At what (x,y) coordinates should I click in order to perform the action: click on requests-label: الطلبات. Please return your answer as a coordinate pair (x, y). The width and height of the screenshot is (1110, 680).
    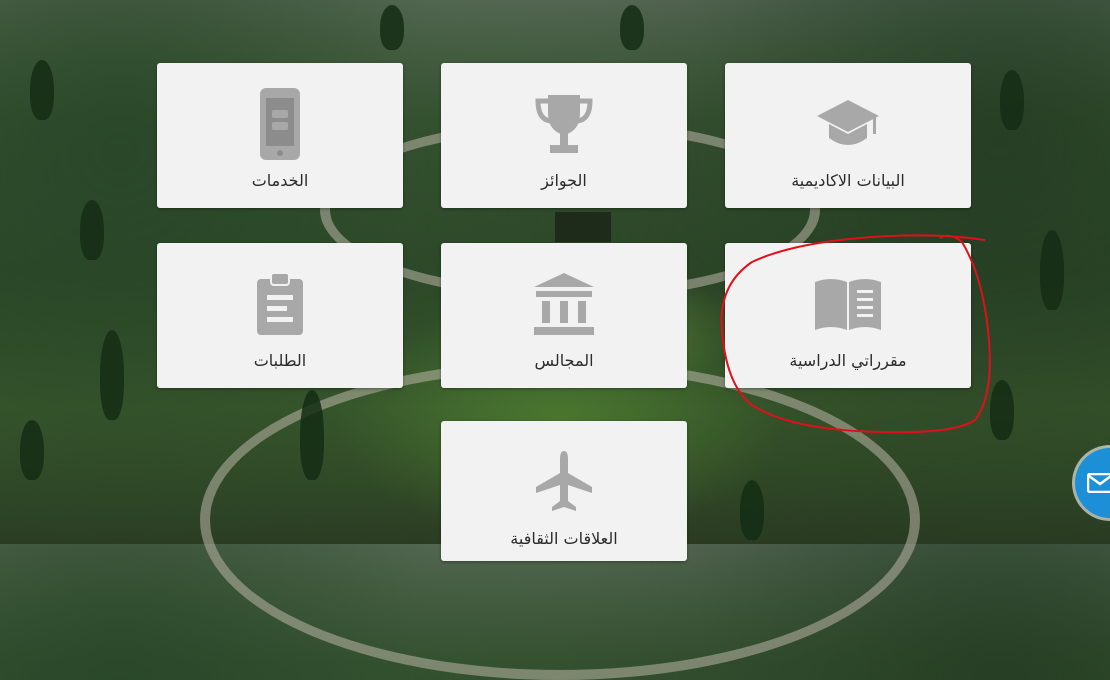
    Looking at the image, I should click on (280, 360).